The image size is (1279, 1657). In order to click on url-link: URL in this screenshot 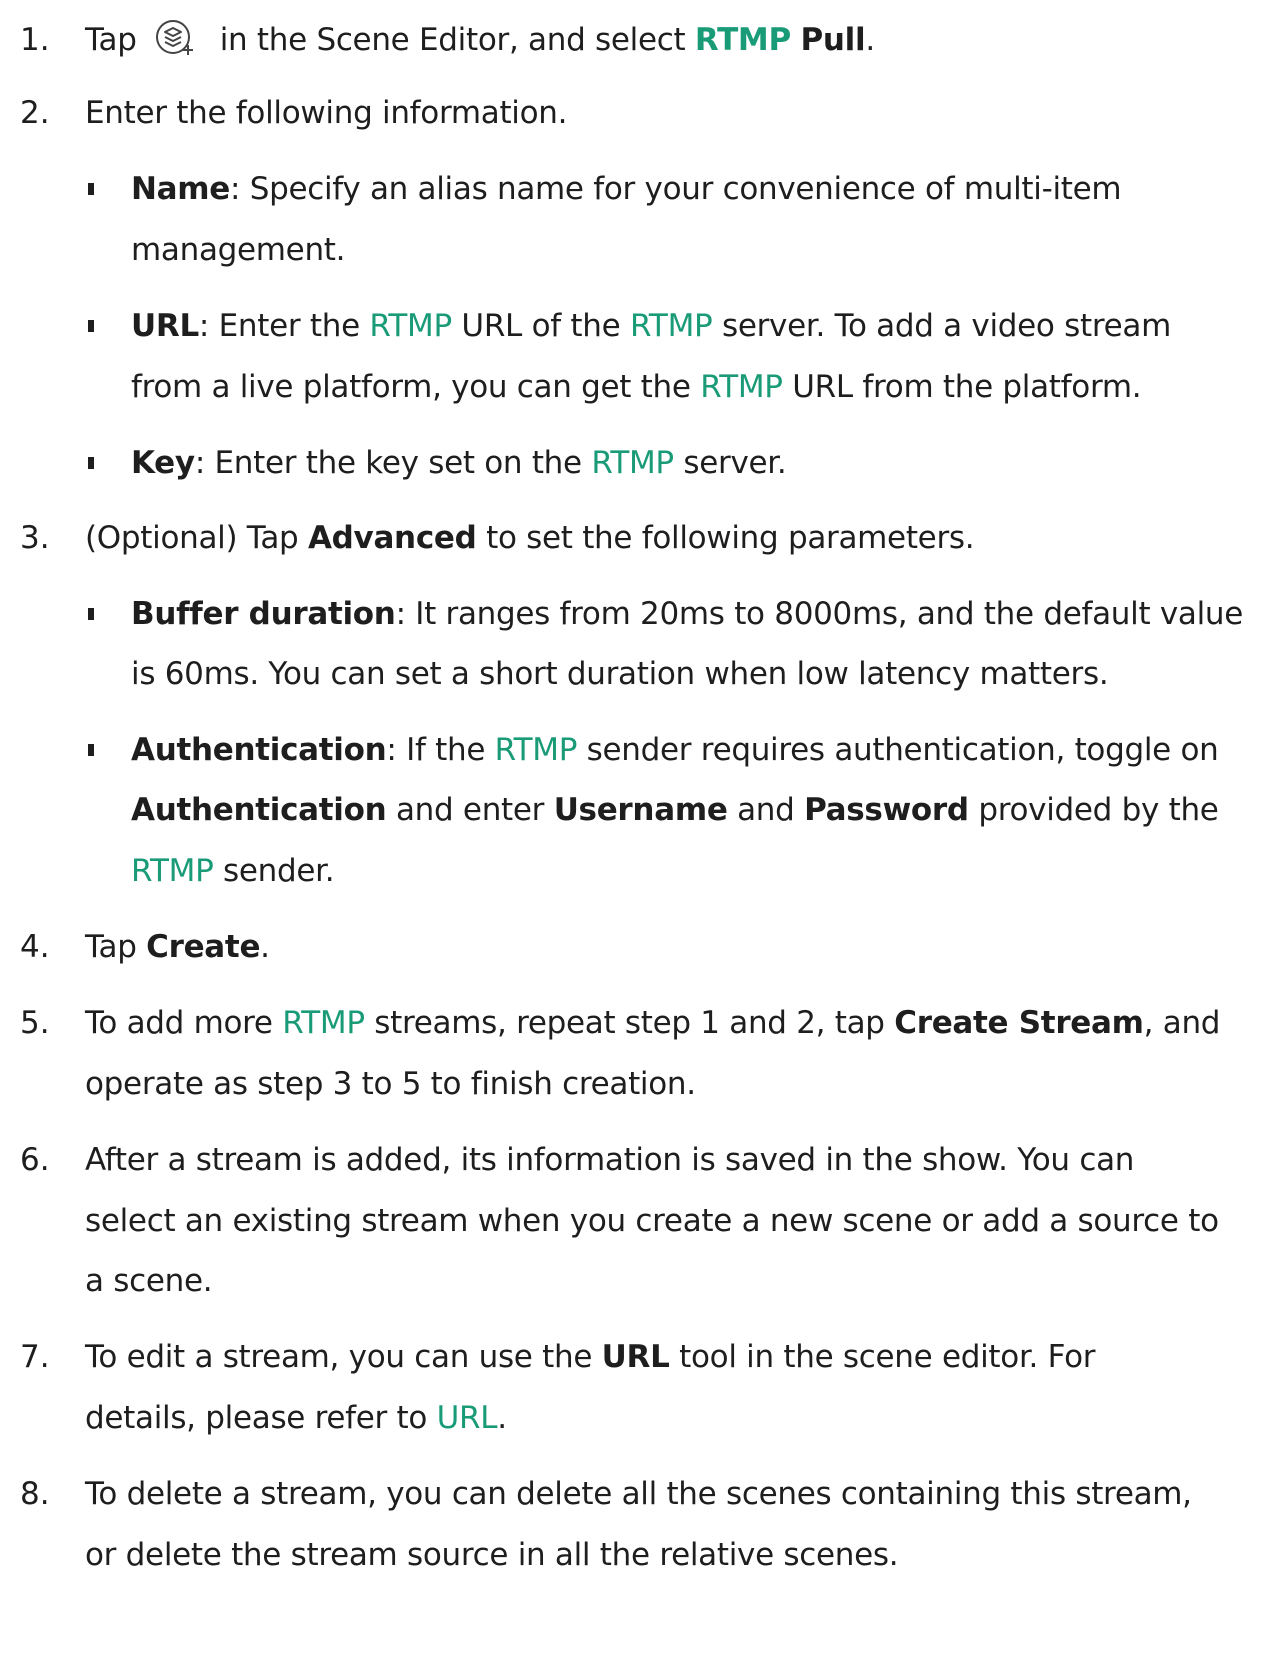, I will do `click(467, 1418)`.